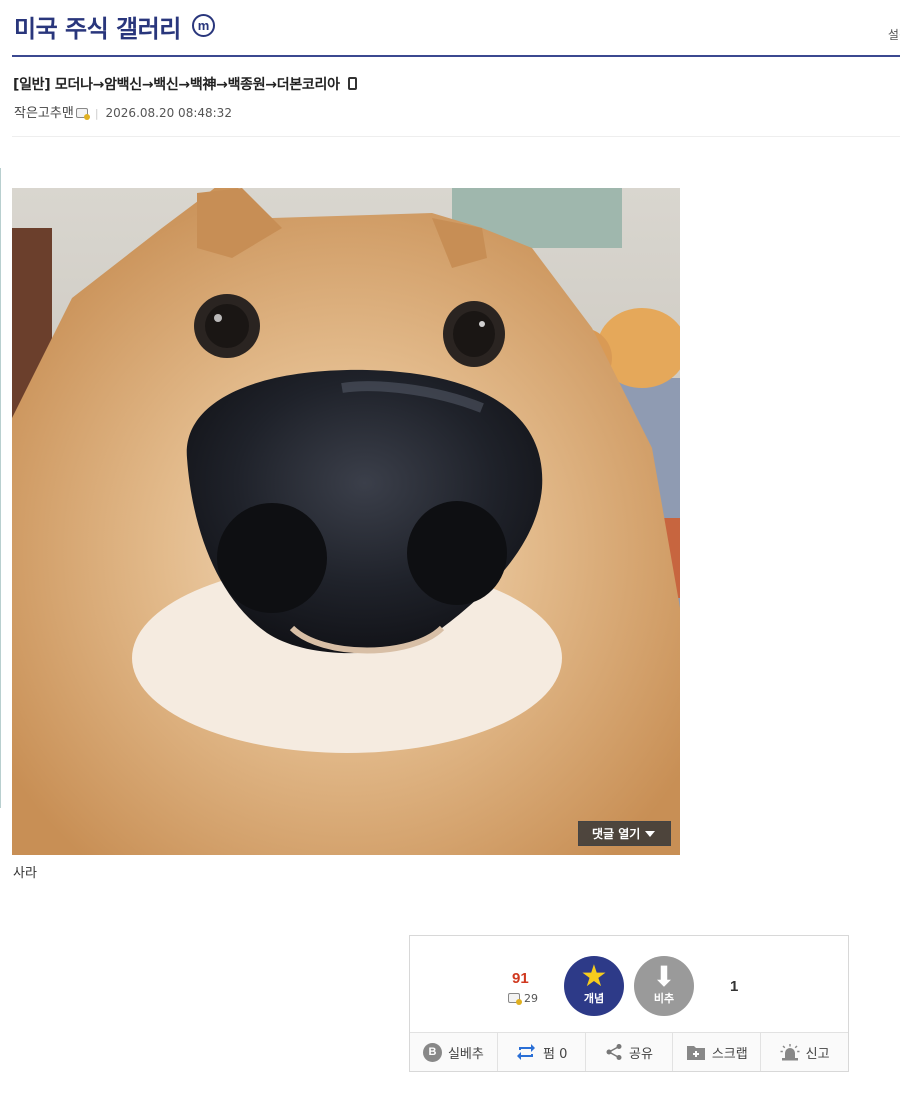 Image resolution: width=900 pixels, height=1099 pixels. I want to click on b-circle-icon: B, so click(432, 1052).